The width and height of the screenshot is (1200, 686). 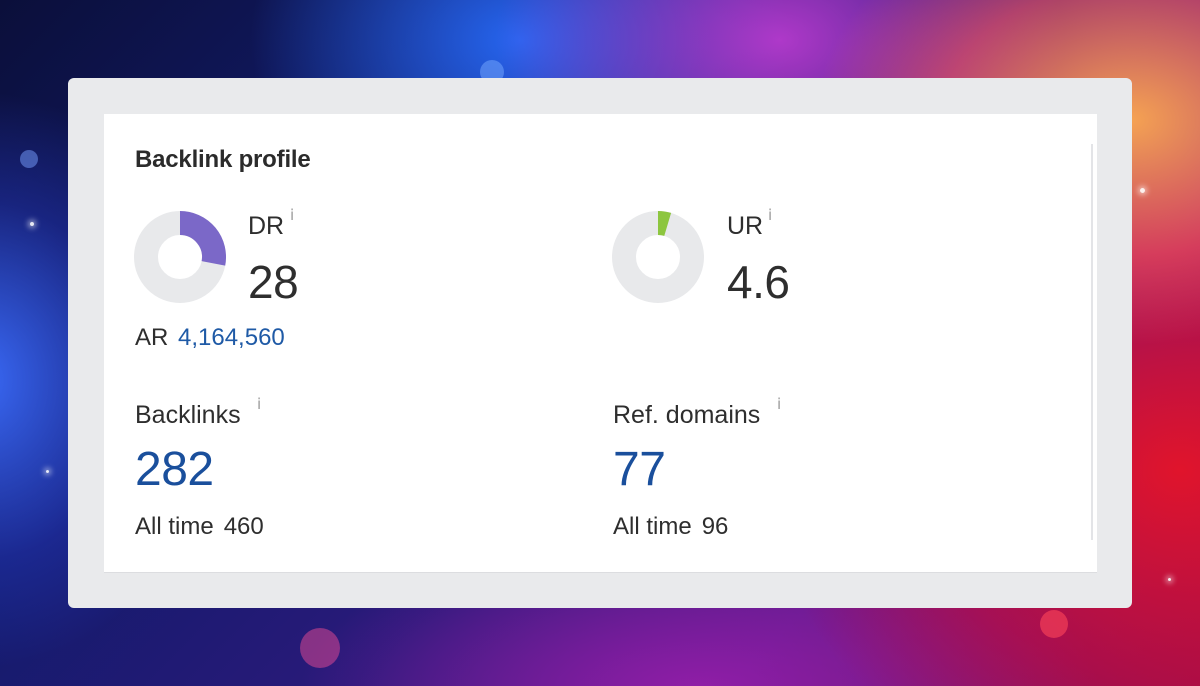 I want to click on card-title: Backlink profile, so click(x=223, y=159).